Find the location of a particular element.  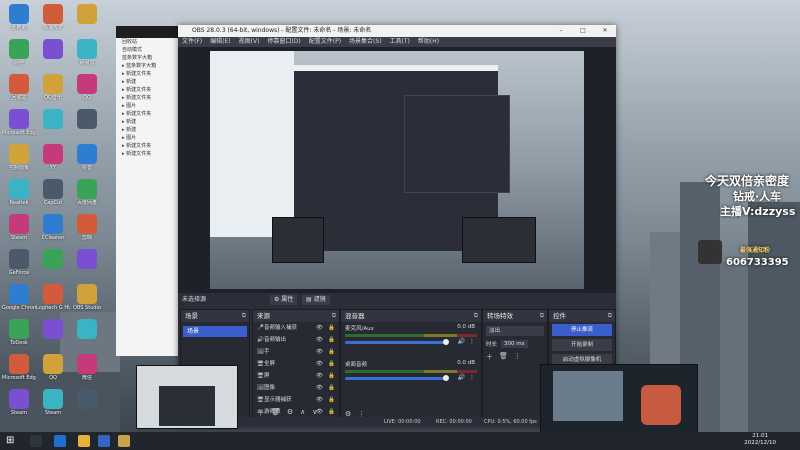

app-icon is located at coordinates (124, 441).